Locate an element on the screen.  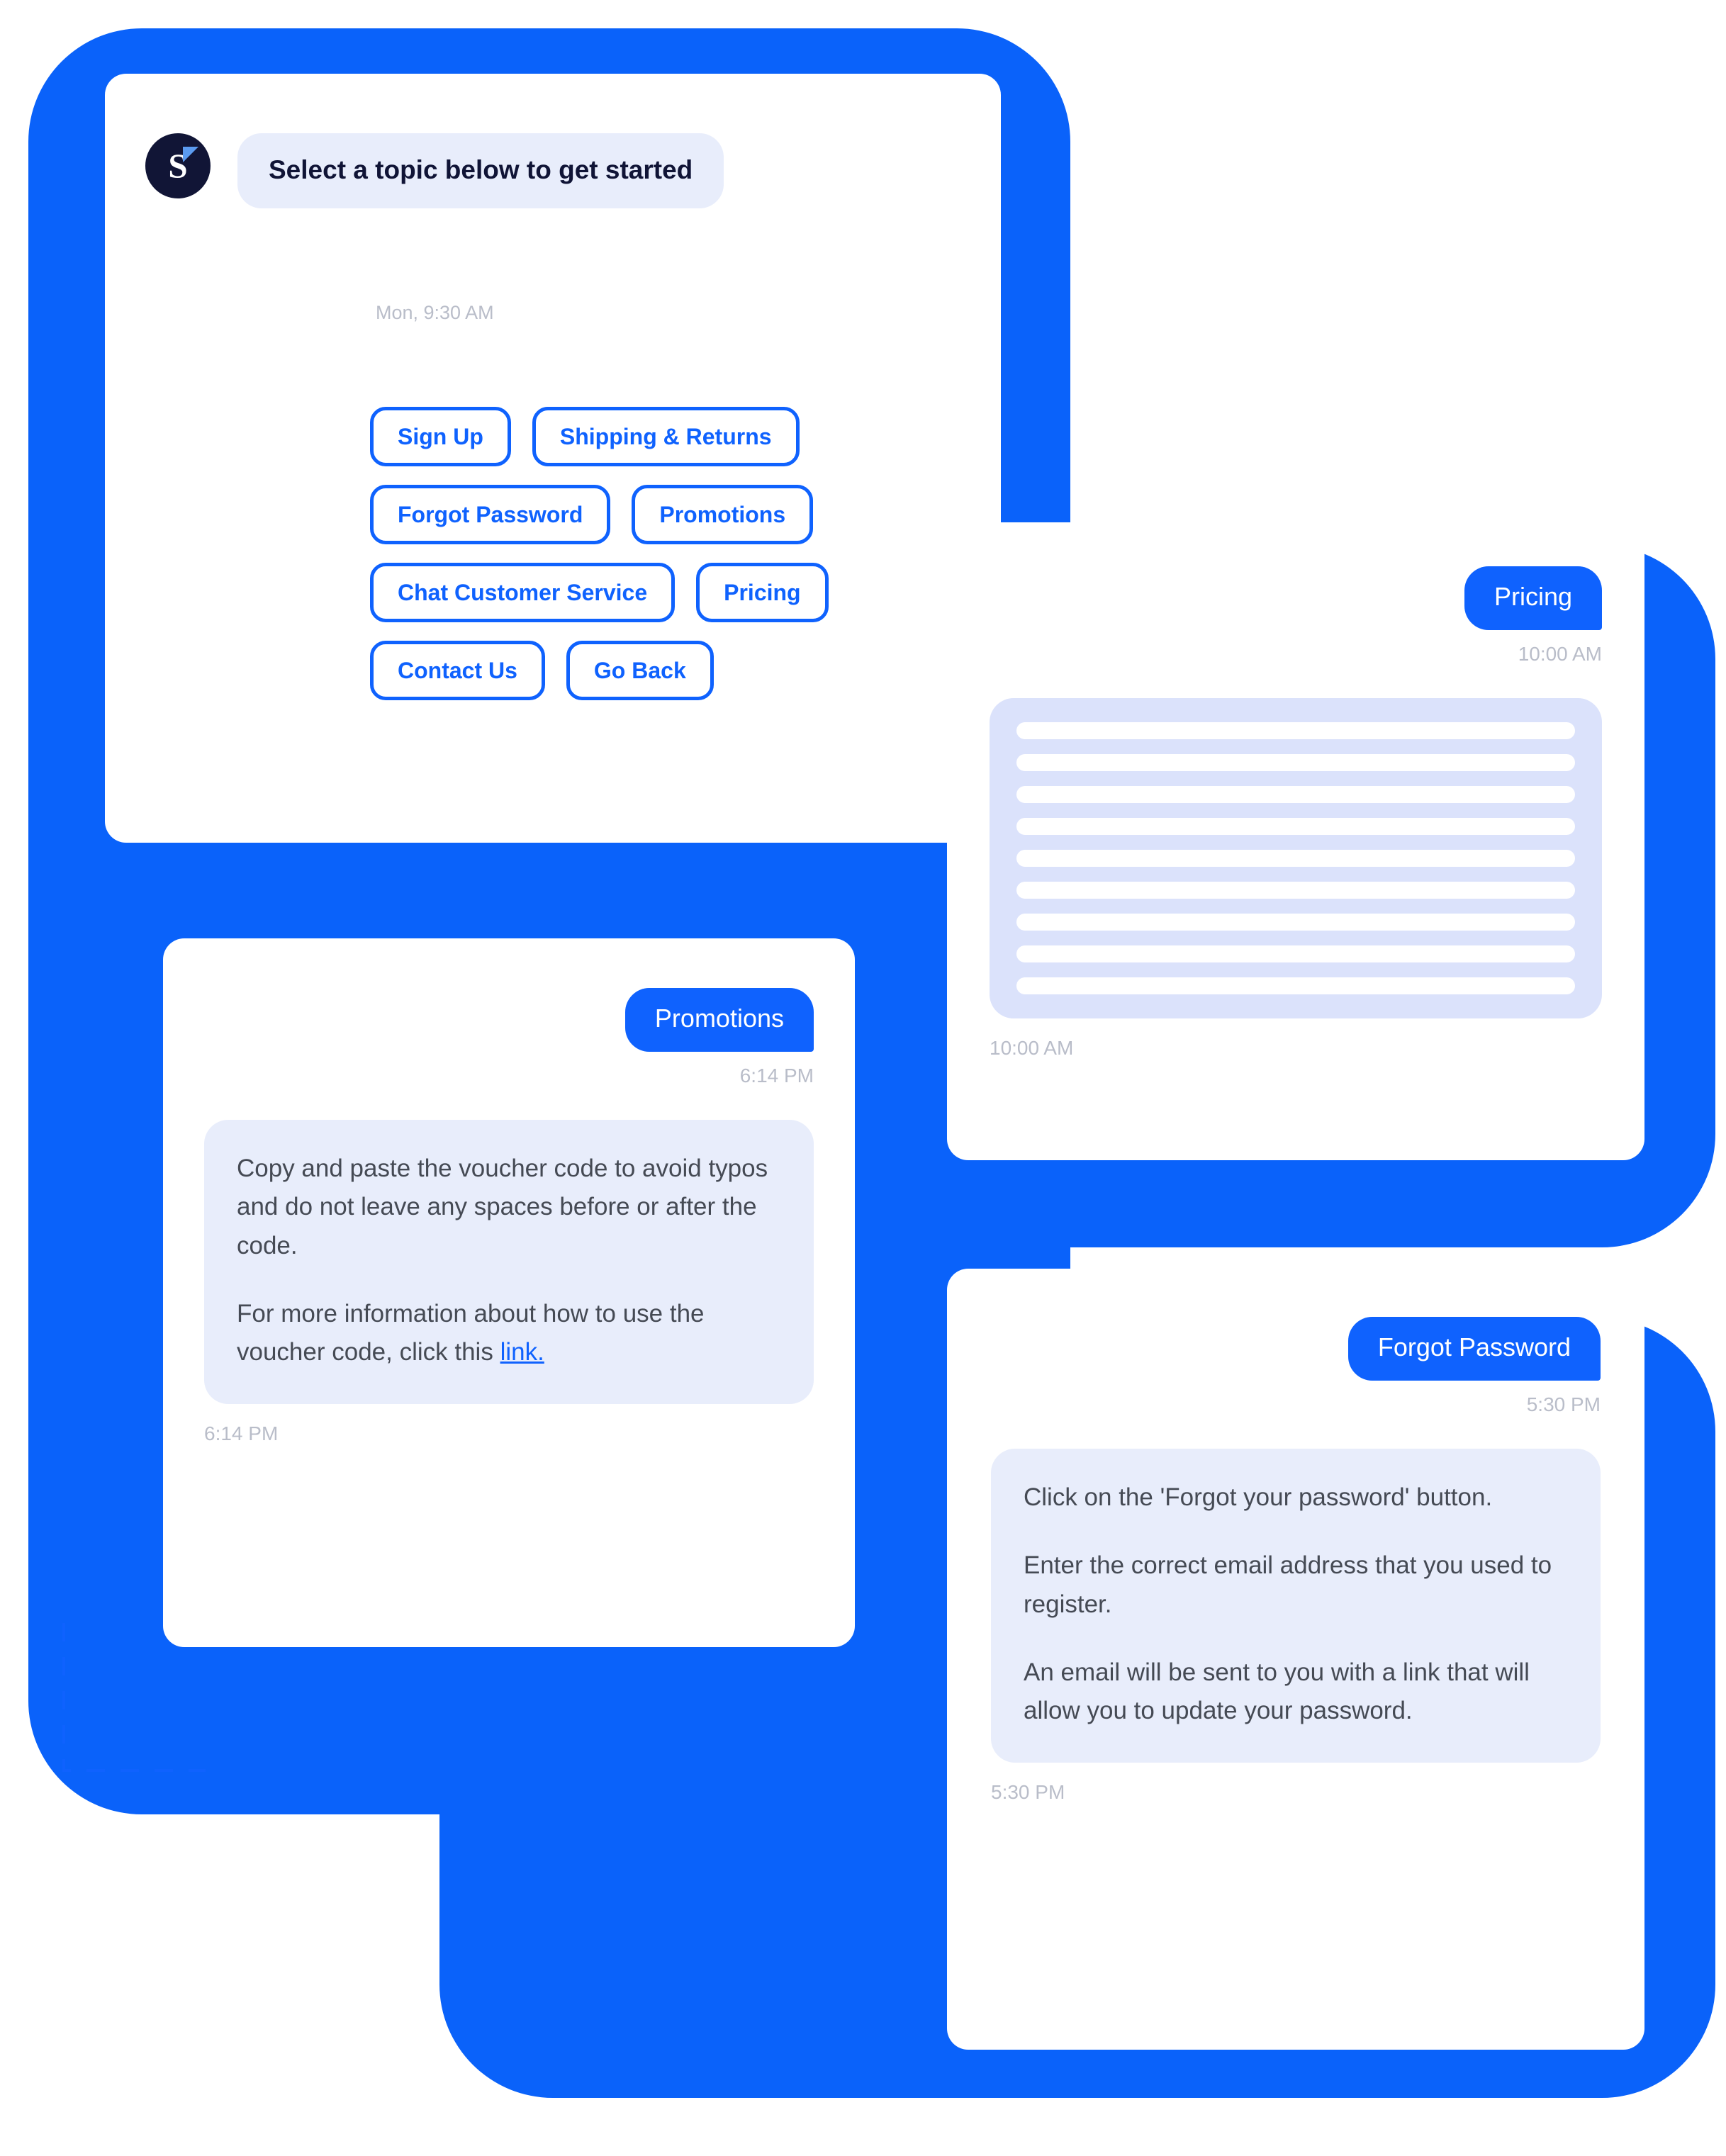
topic-button-pricing: Pricing is located at coordinates (762, 592).